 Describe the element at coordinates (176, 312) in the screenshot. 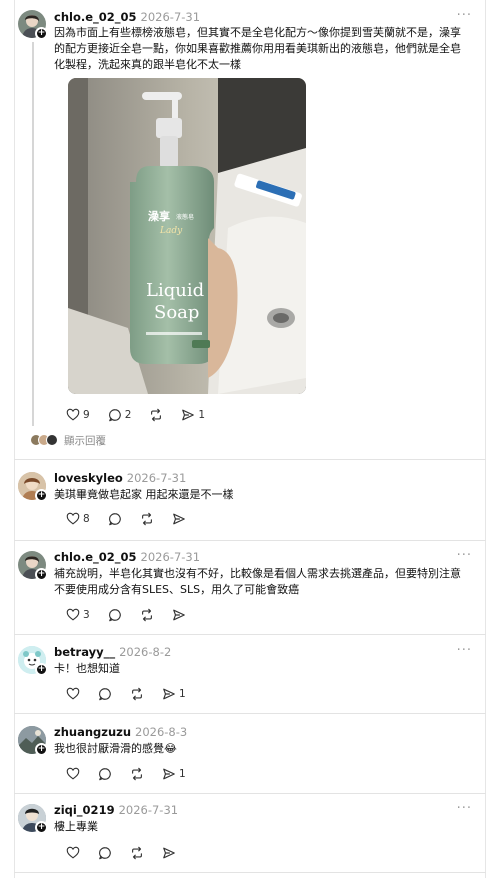

I see `bottle-title-line2: Soap` at that location.